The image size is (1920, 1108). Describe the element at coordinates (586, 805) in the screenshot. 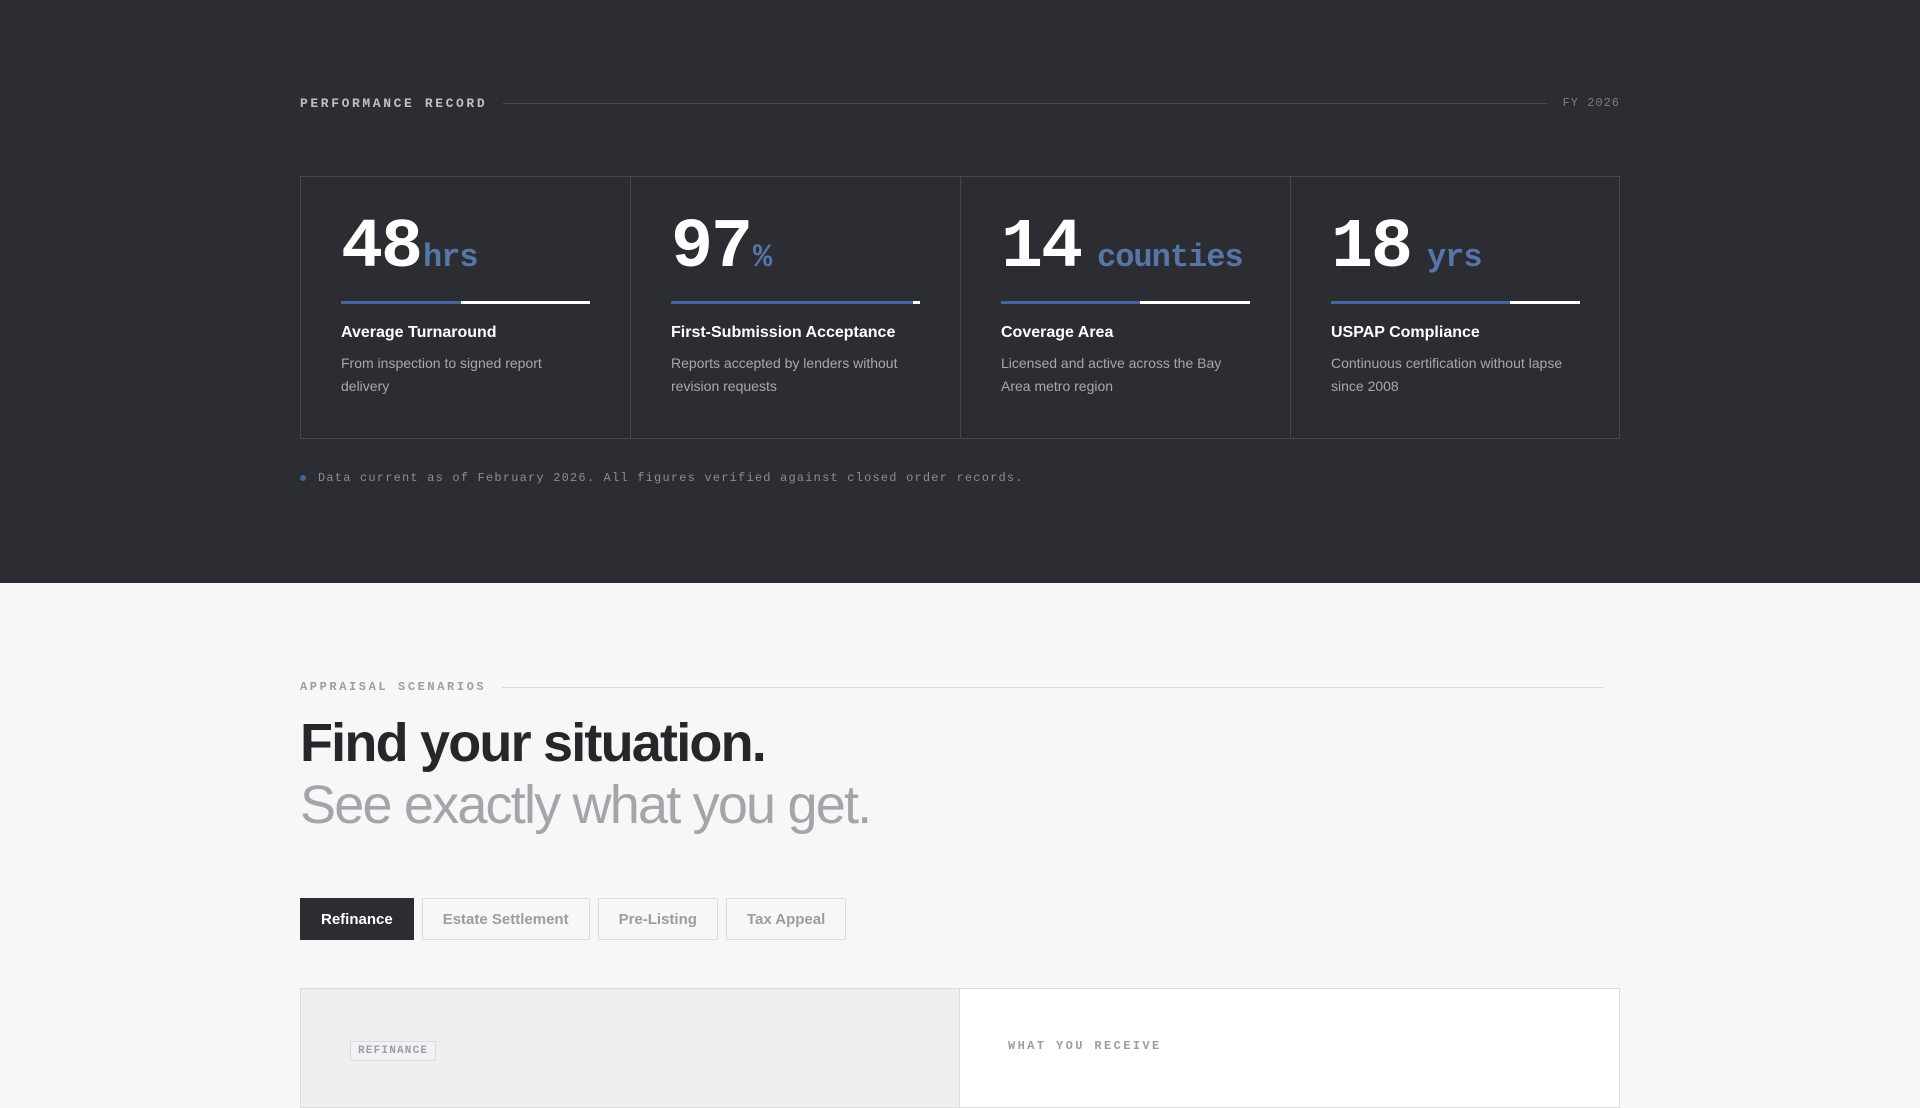

I see `headline-secondary: See exactly what you get.` at that location.